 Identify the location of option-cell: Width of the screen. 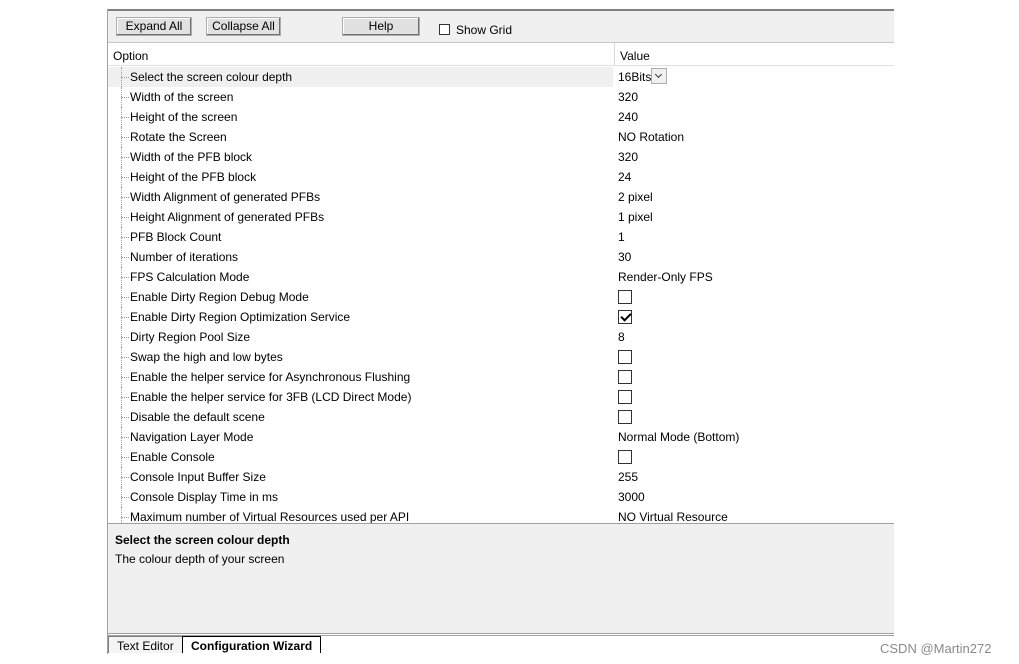
(360, 97).